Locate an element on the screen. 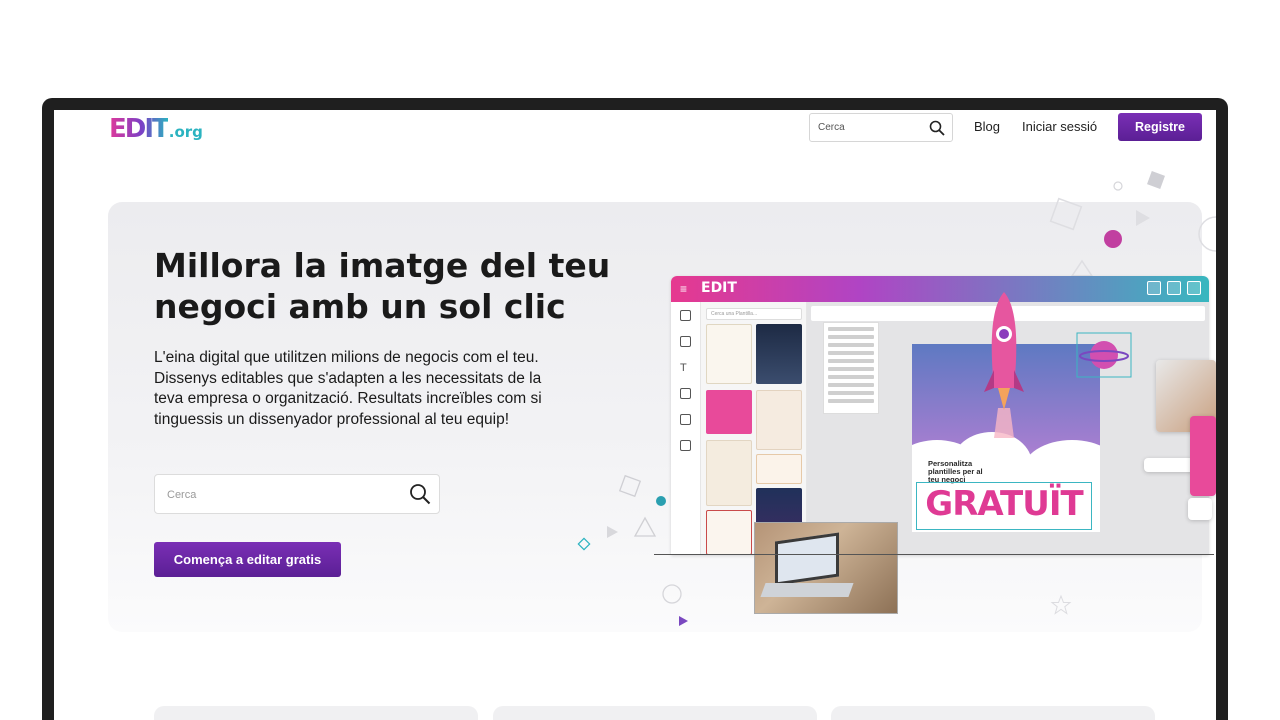  star-outline-deco-icon is located at coordinates (1061, 604).